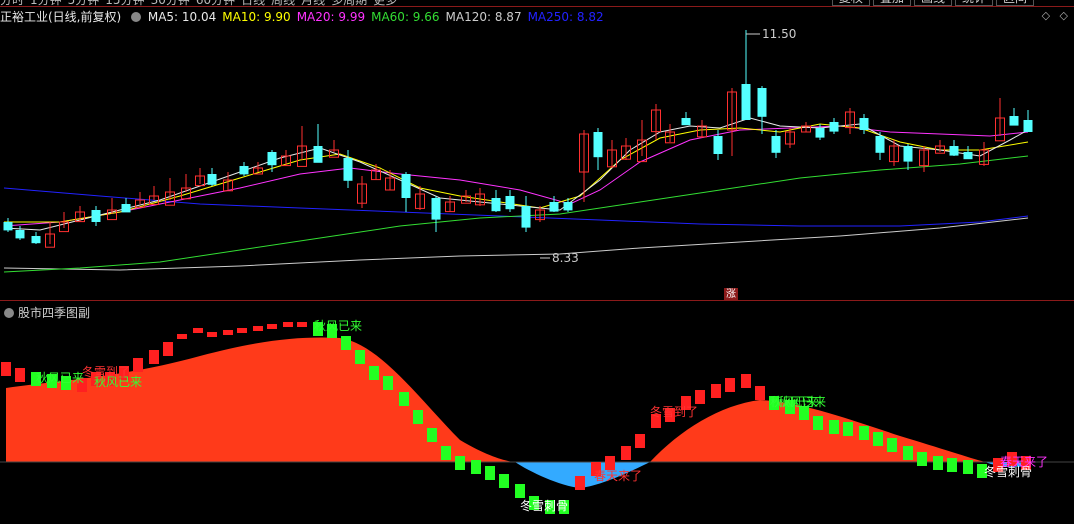  What do you see at coordinates (9, 313) in the screenshot?
I see `sub-settings-dot-icon` at bounding box center [9, 313].